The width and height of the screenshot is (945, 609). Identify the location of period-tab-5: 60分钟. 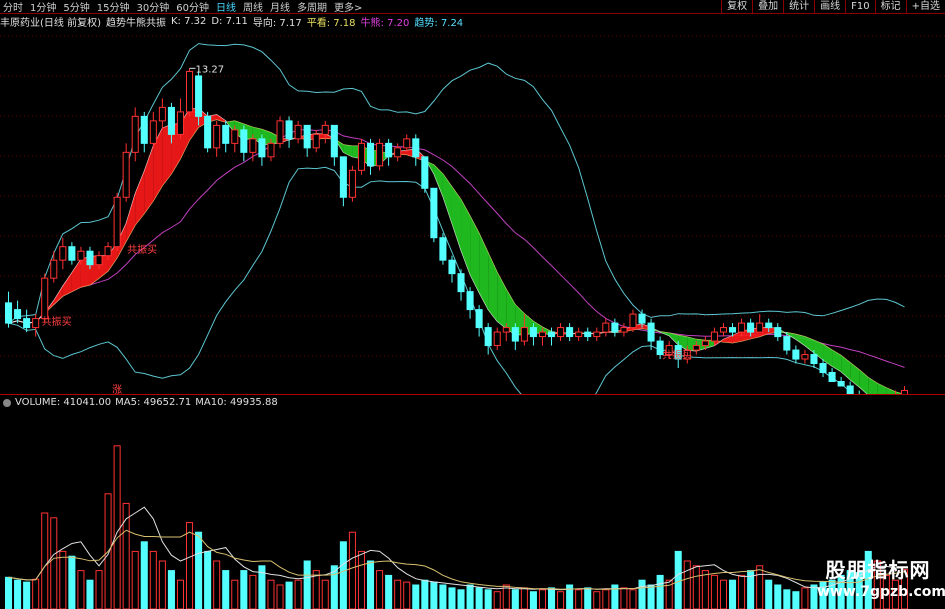
(192, 7).